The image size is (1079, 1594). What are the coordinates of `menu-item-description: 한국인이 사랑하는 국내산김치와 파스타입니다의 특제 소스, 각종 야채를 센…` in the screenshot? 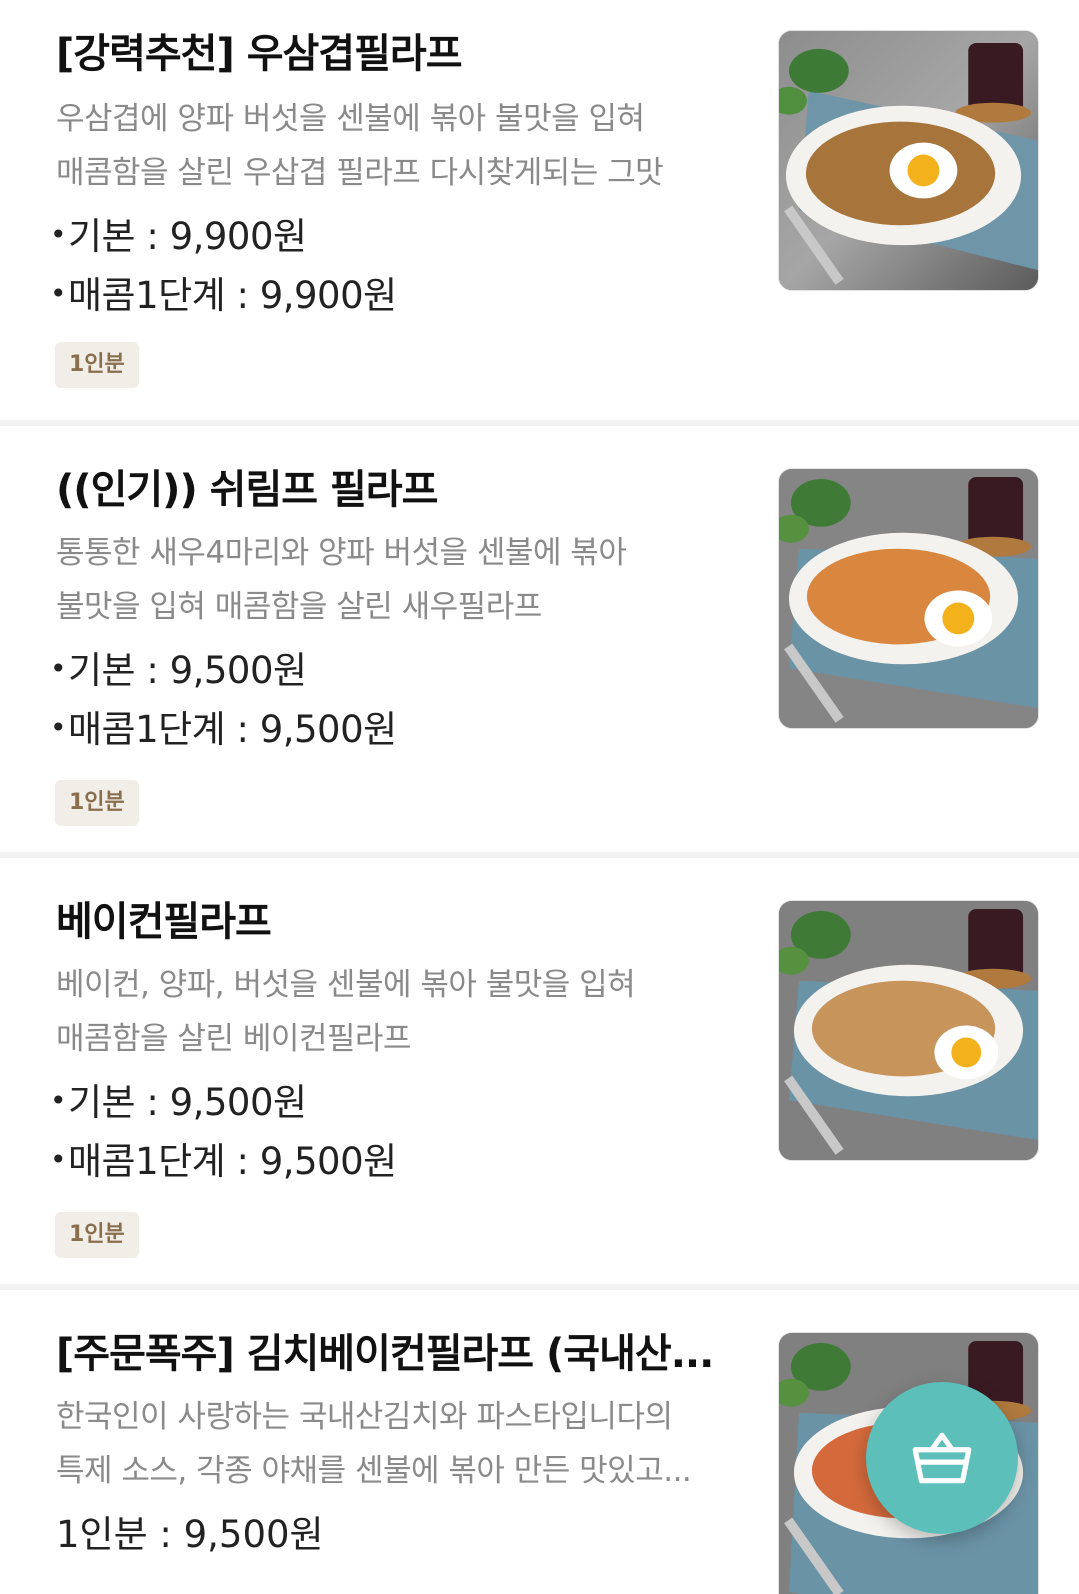 It's located at (396, 1444).